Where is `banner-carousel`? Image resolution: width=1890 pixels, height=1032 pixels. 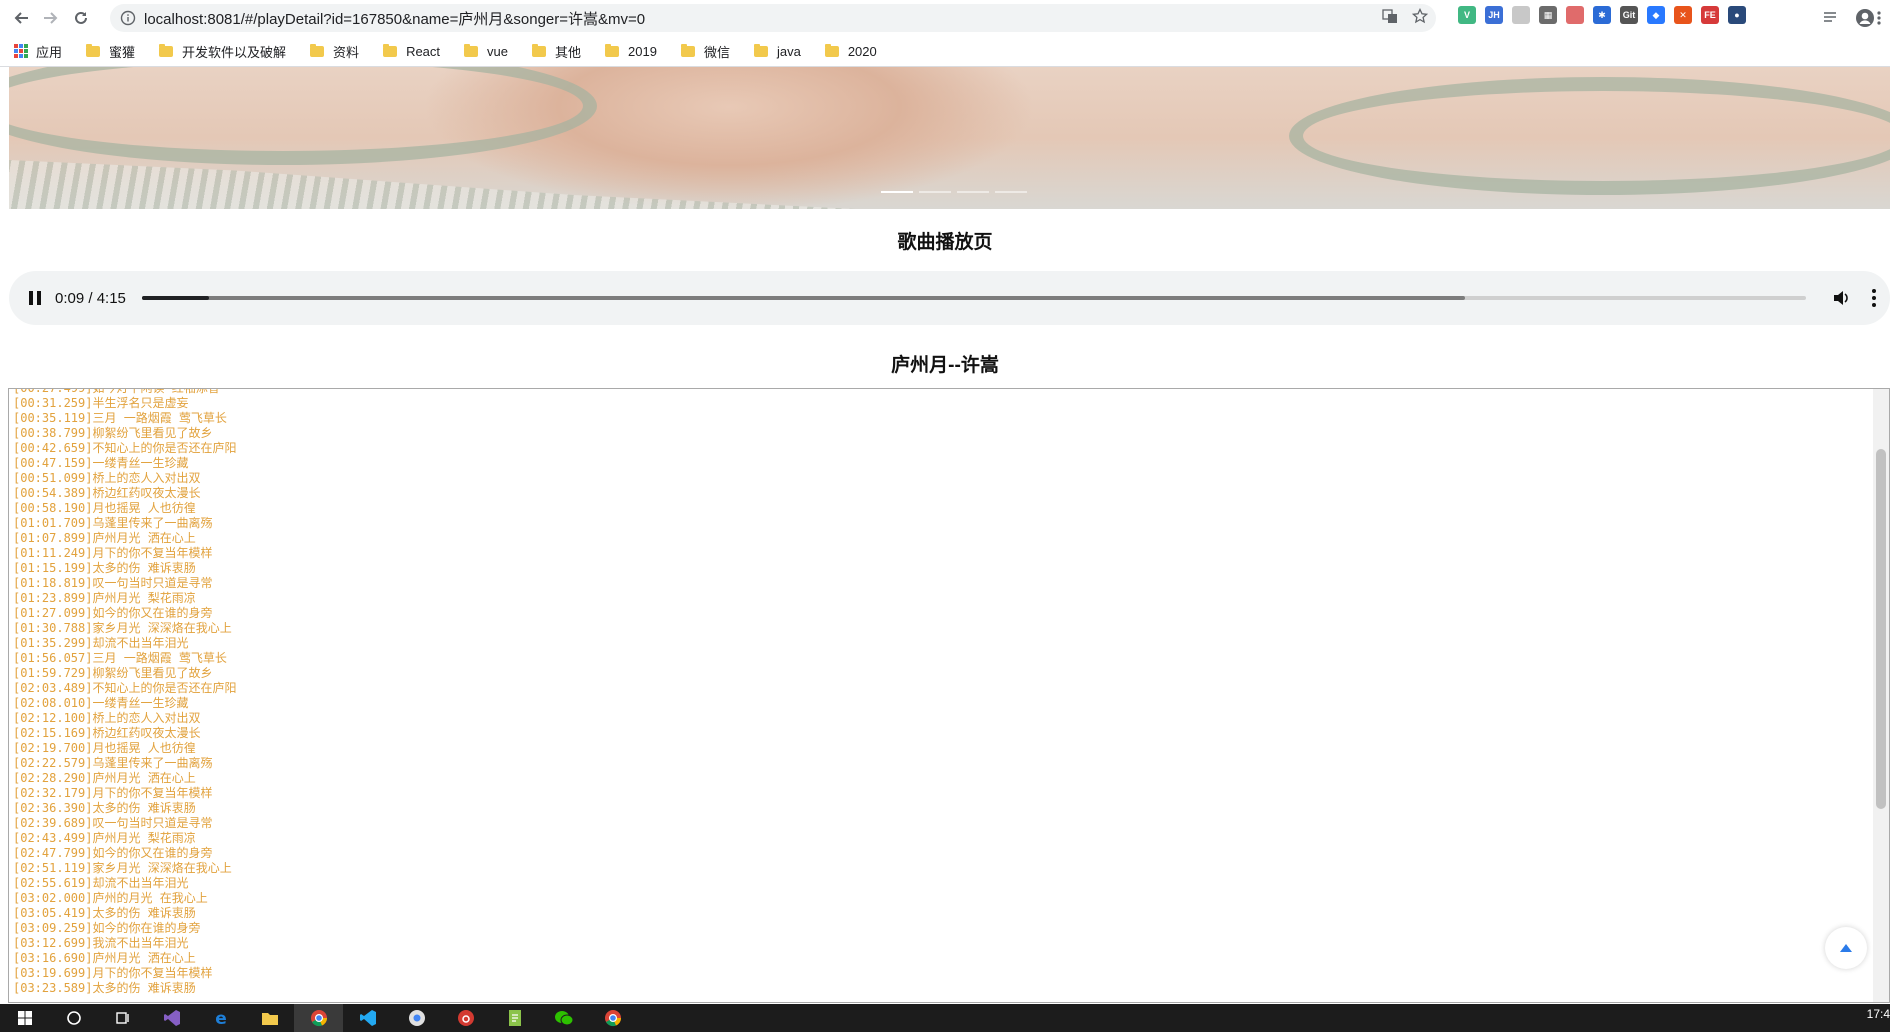
banner-carousel is located at coordinates (949, 138).